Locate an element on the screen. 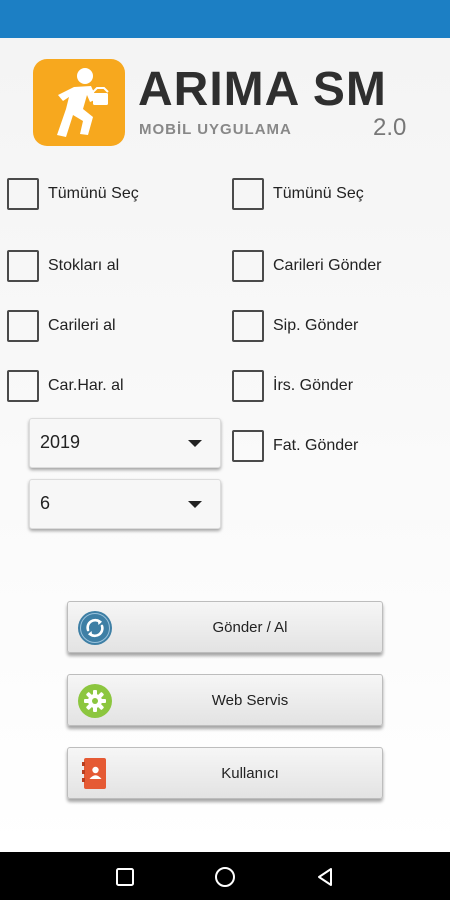 The height and width of the screenshot is (900, 450). app-version: 2.0 is located at coordinates (390, 127).